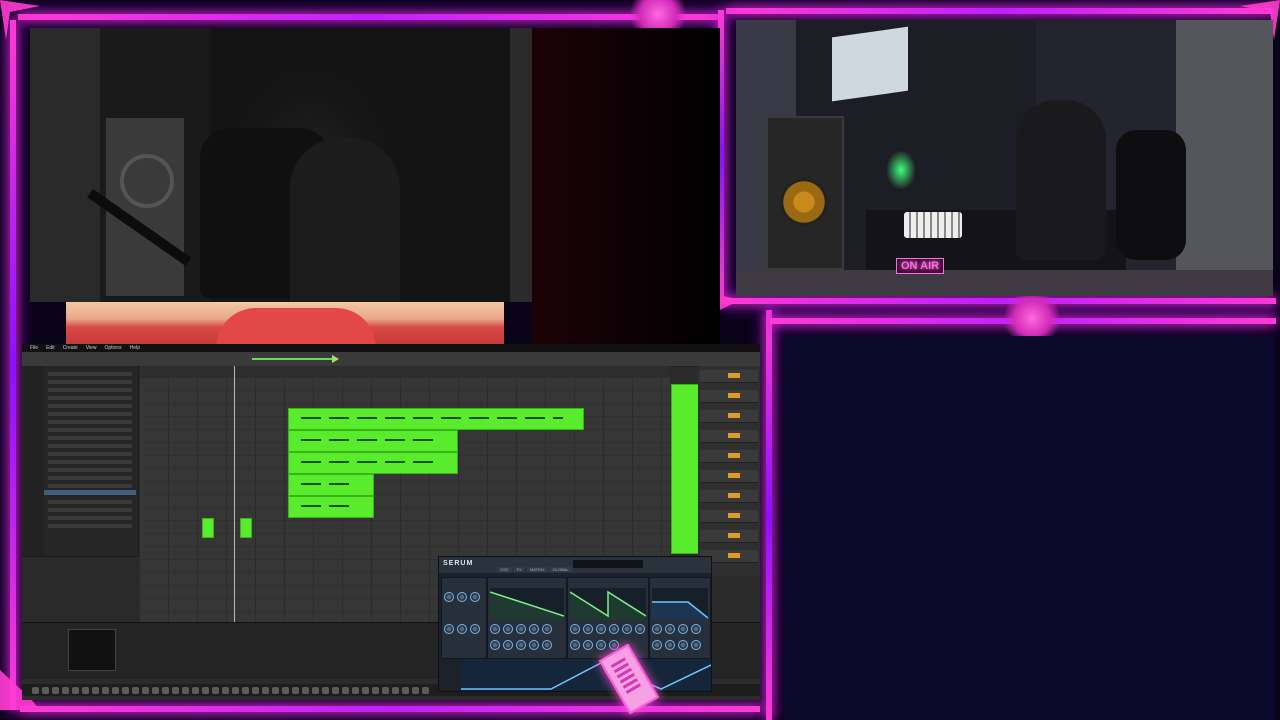  What do you see at coordinates (92, 650) in the screenshot?
I see `clip-preview` at bounding box center [92, 650].